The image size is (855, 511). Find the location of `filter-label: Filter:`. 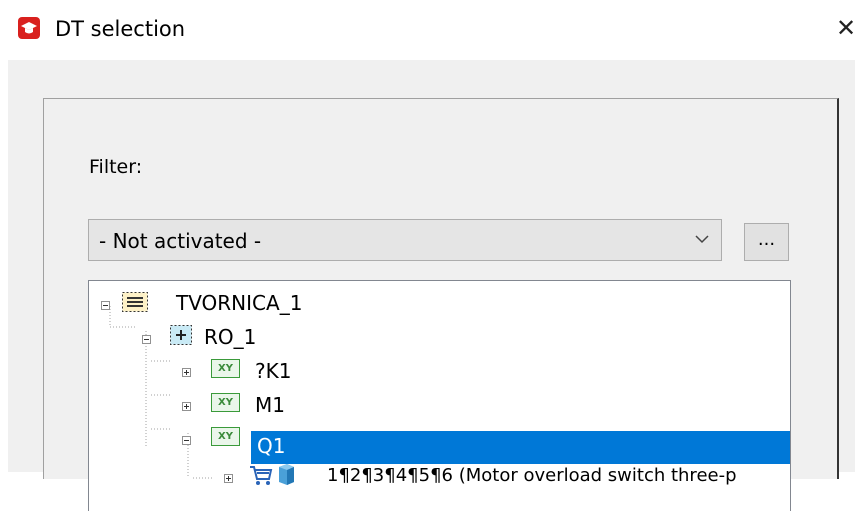

filter-label: Filter: is located at coordinates (116, 167).